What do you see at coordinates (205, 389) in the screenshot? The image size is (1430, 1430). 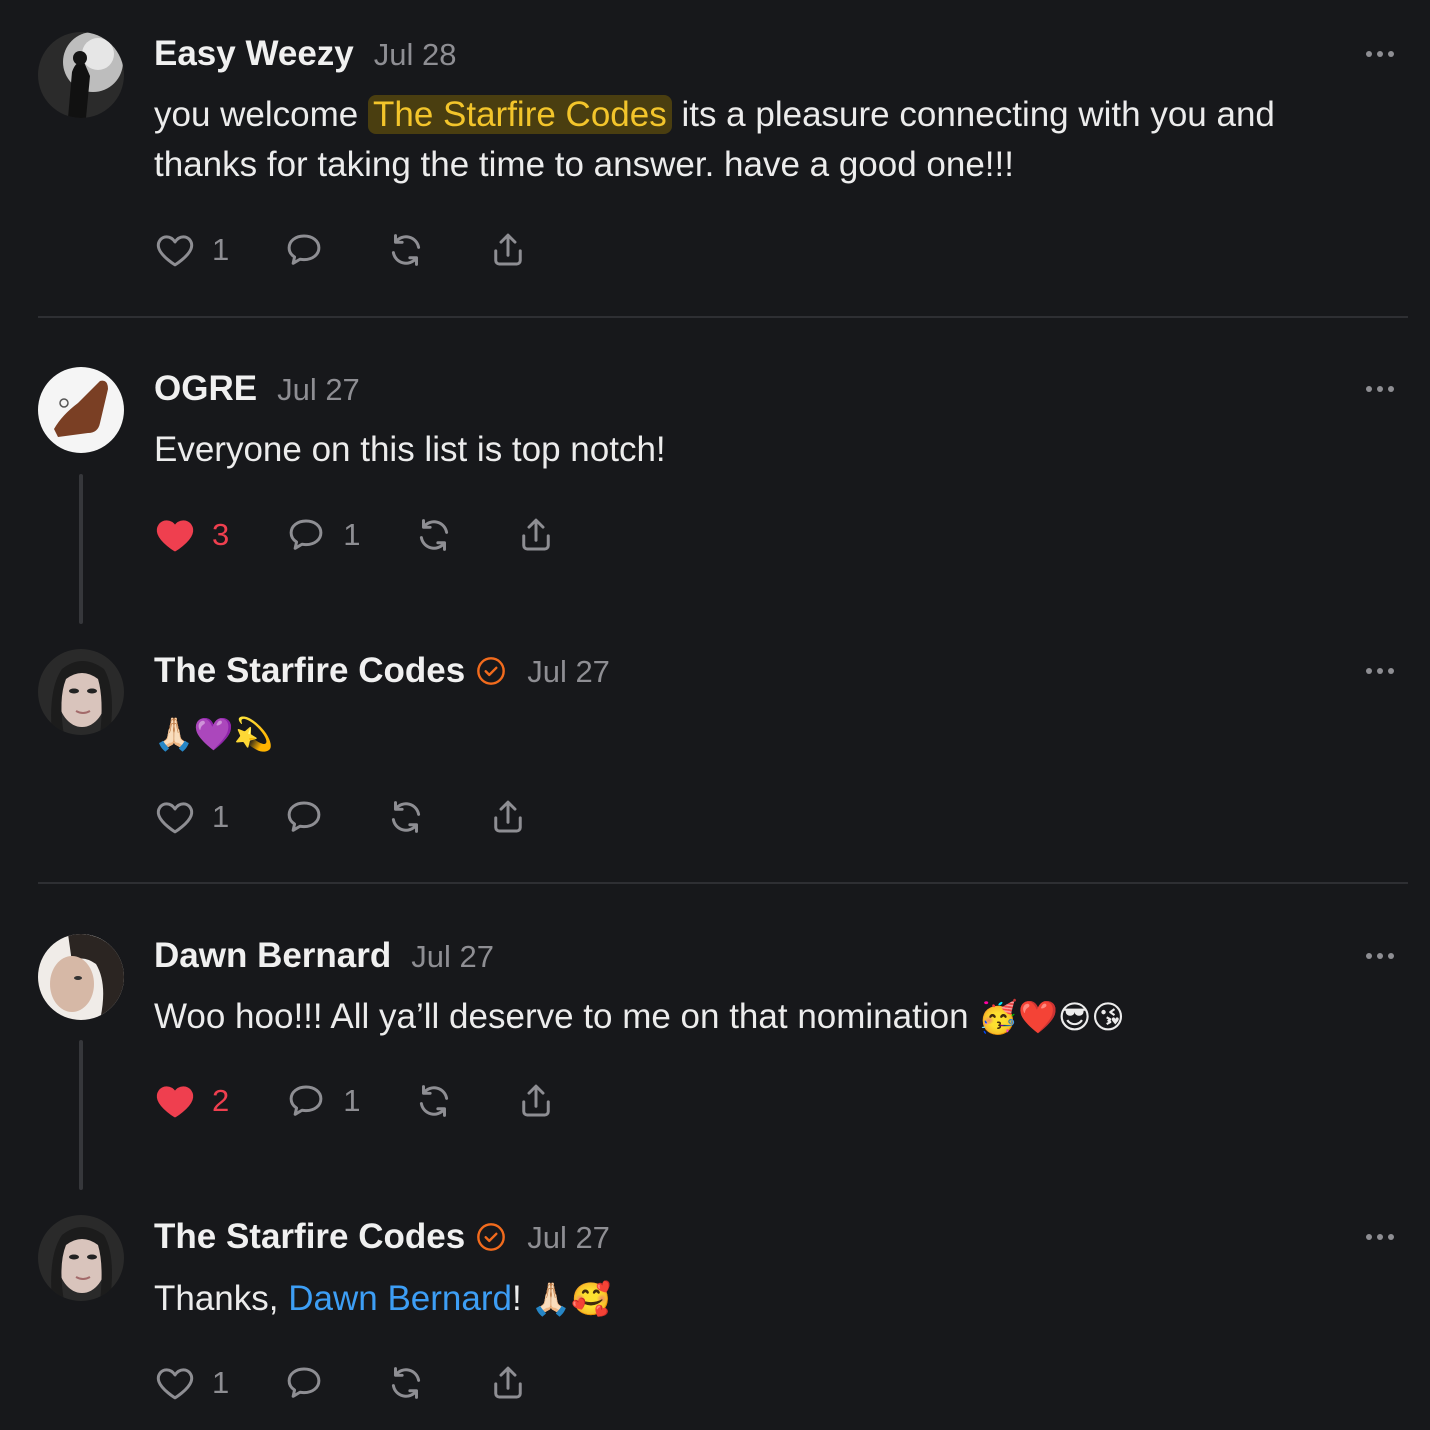 I see `author-name: OGRE` at bounding box center [205, 389].